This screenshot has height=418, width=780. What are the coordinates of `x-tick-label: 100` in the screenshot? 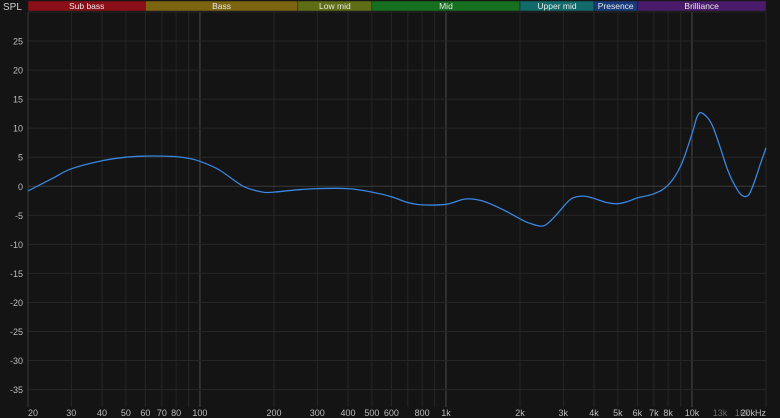 It's located at (199, 413).